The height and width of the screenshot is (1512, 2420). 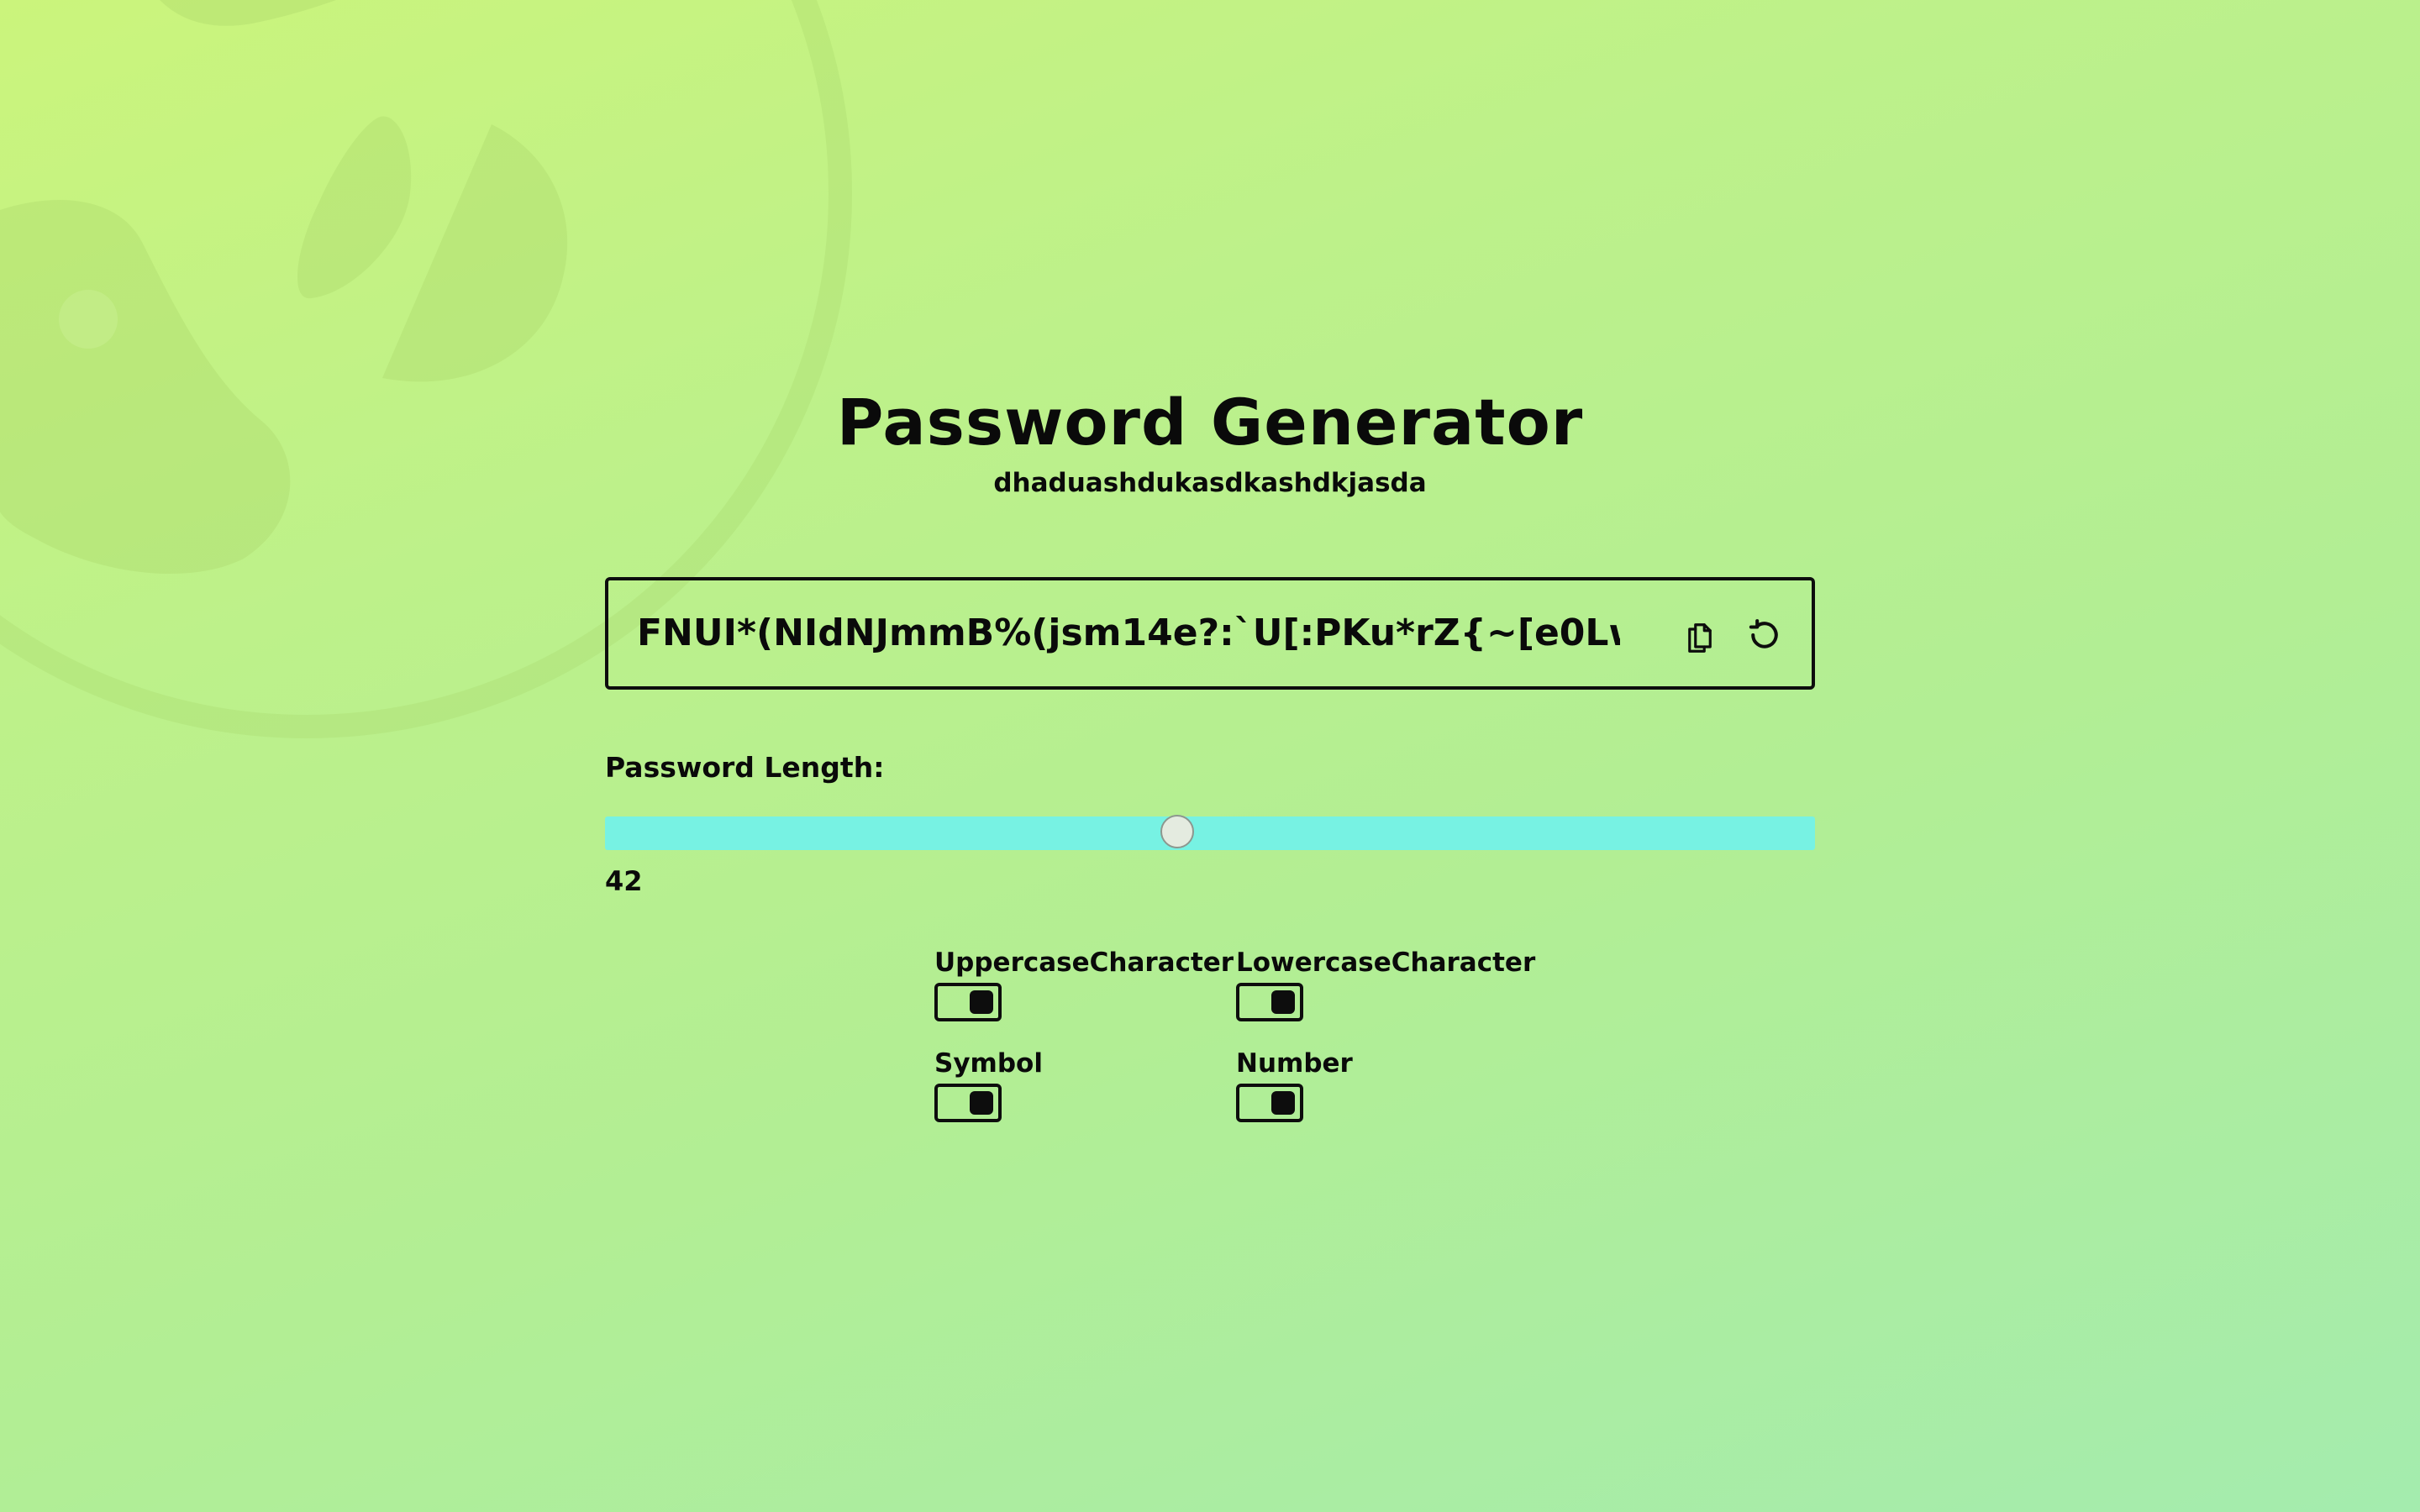 I want to click on refresh-button, so click(x=1764, y=635).